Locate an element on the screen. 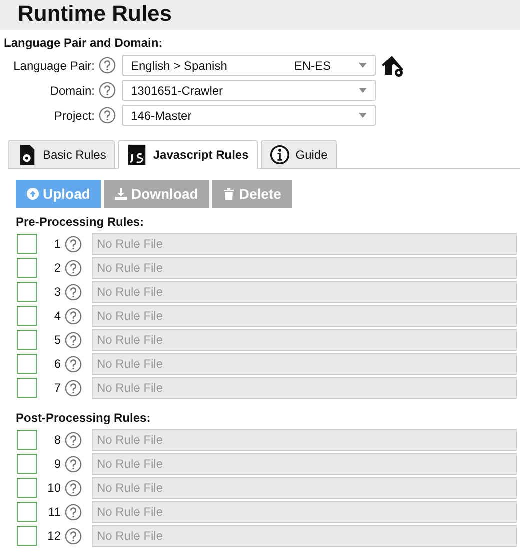  rule-number: 9 is located at coordinates (57, 464).